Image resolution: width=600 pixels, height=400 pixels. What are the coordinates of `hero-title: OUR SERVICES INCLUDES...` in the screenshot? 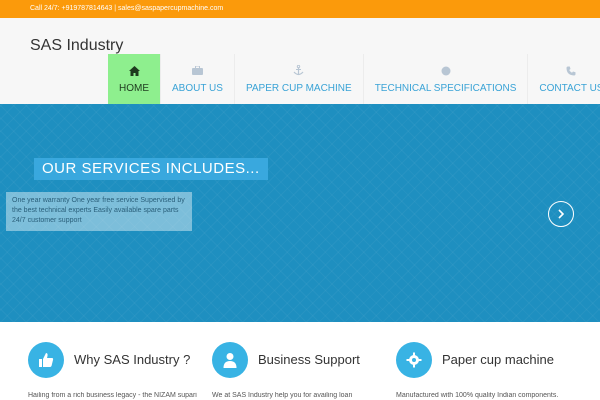 It's located at (151, 169).